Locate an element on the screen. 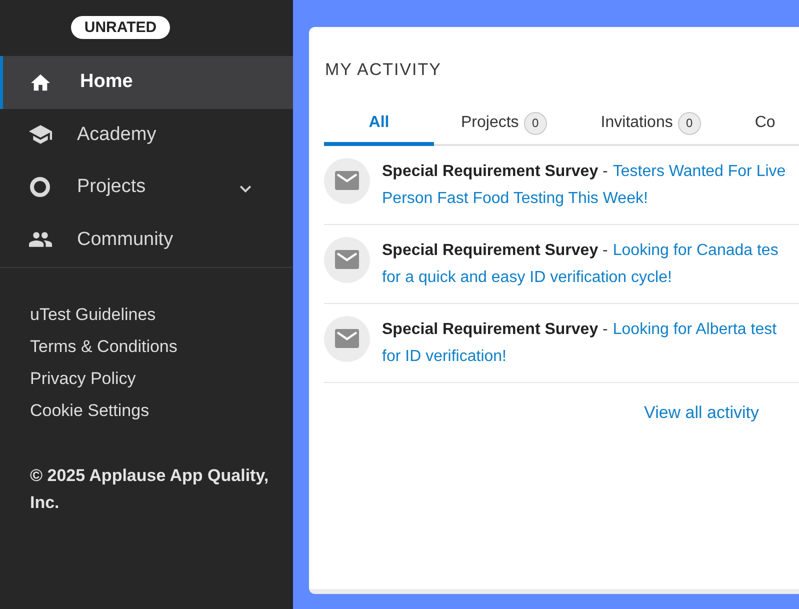 Image resolution: width=799 pixels, height=609 pixels. nav-item: Home is located at coordinates (146, 82).